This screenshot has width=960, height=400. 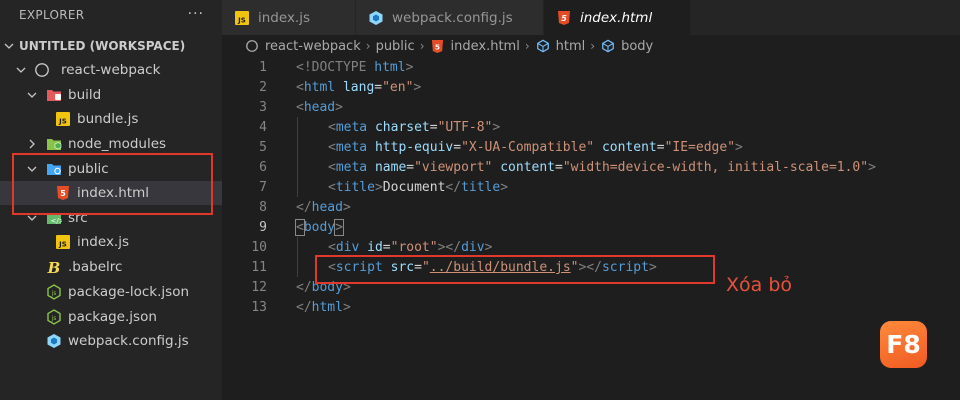 What do you see at coordinates (263, 67) in the screenshot?
I see `line-number: 1` at bounding box center [263, 67].